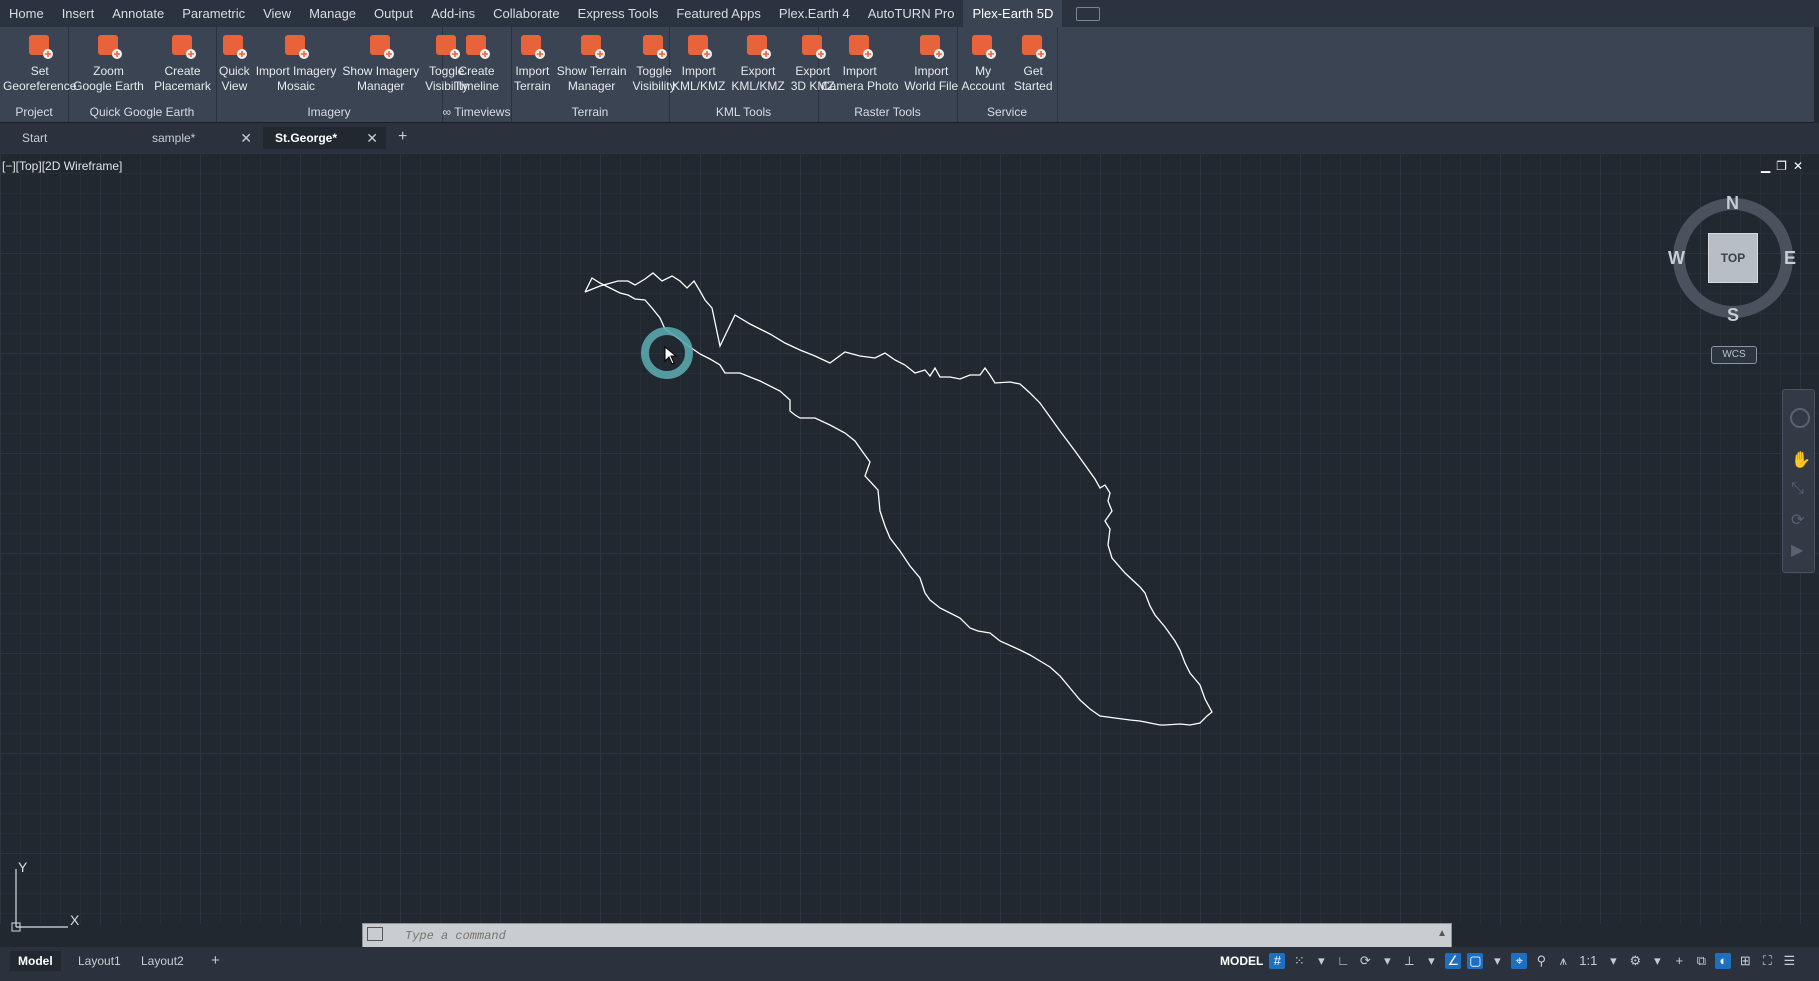  I want to click on doc-tab-st-george: St.George* ✕, so click(324, 138).